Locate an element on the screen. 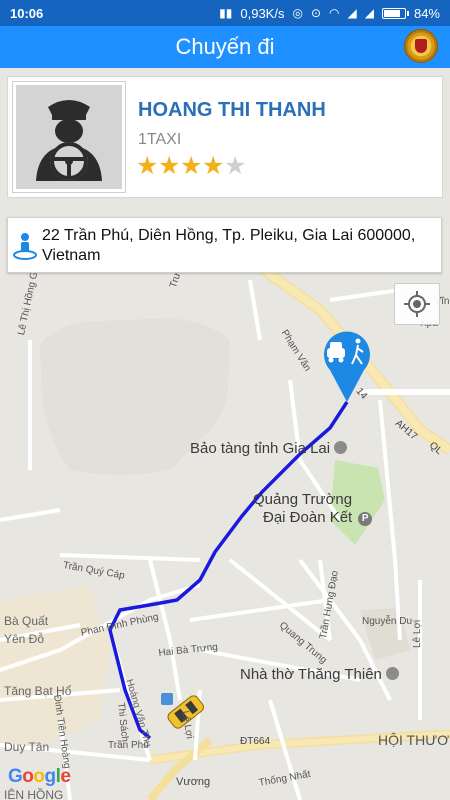 The image size is (450, 800). poi-museum: Bảo tàng tỉnh Gia Lai is located at coordinates (269, 448).